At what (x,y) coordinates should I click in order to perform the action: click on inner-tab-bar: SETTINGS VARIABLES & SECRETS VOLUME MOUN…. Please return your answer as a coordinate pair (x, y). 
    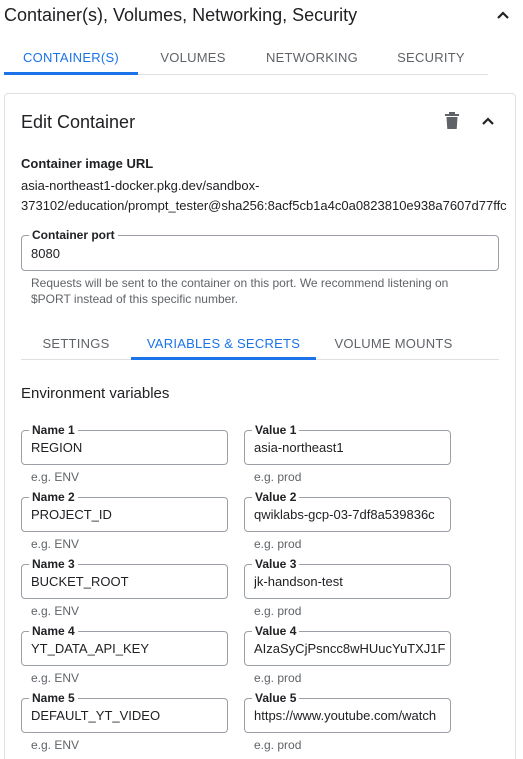
    Looking at the image, I should click on (260, 343).